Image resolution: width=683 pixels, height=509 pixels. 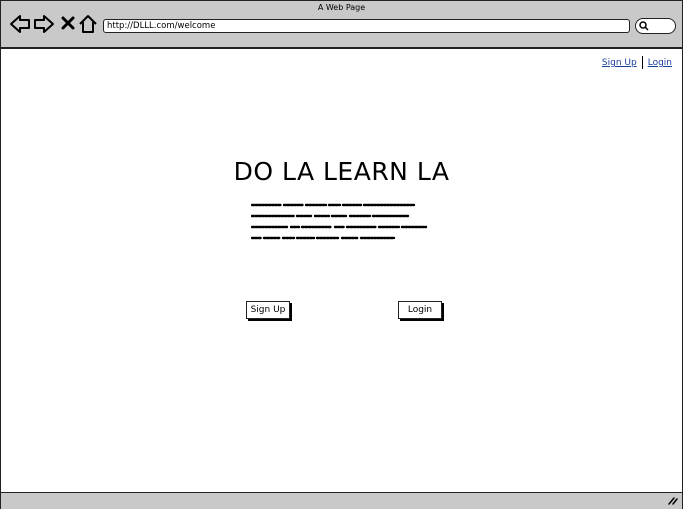 I want to click on forward-arrow-icon, so click(x=44, y=24).